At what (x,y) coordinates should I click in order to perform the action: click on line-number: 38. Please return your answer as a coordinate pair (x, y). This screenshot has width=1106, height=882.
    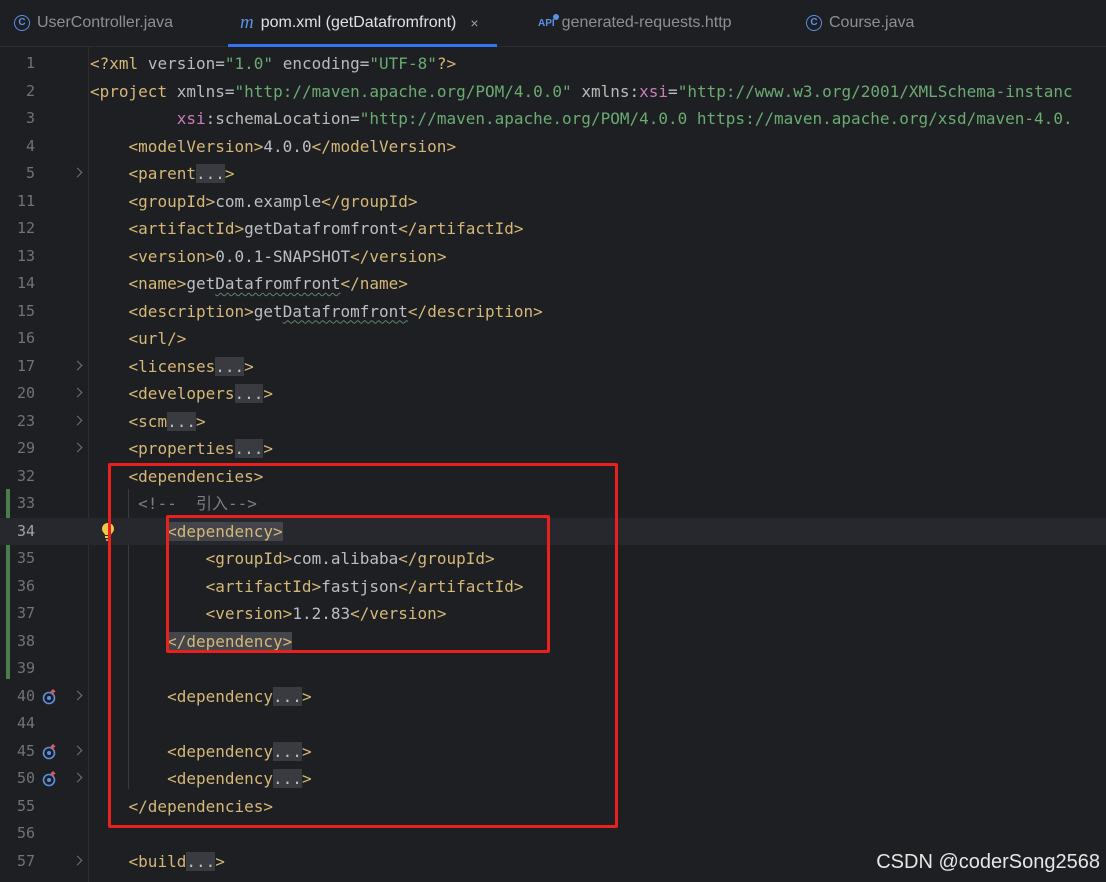
    Looking at the image, I should click on (25, 640).